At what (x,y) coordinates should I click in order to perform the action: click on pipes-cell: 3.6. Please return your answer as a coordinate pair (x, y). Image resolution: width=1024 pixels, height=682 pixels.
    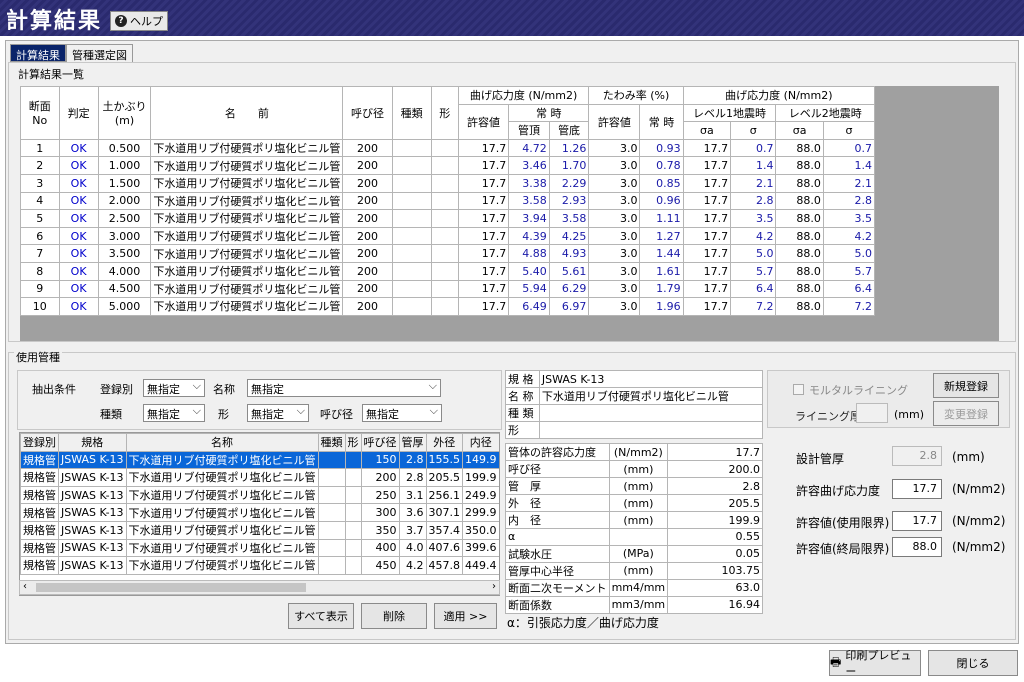
    Looking at the image, I should click on (412, 512).